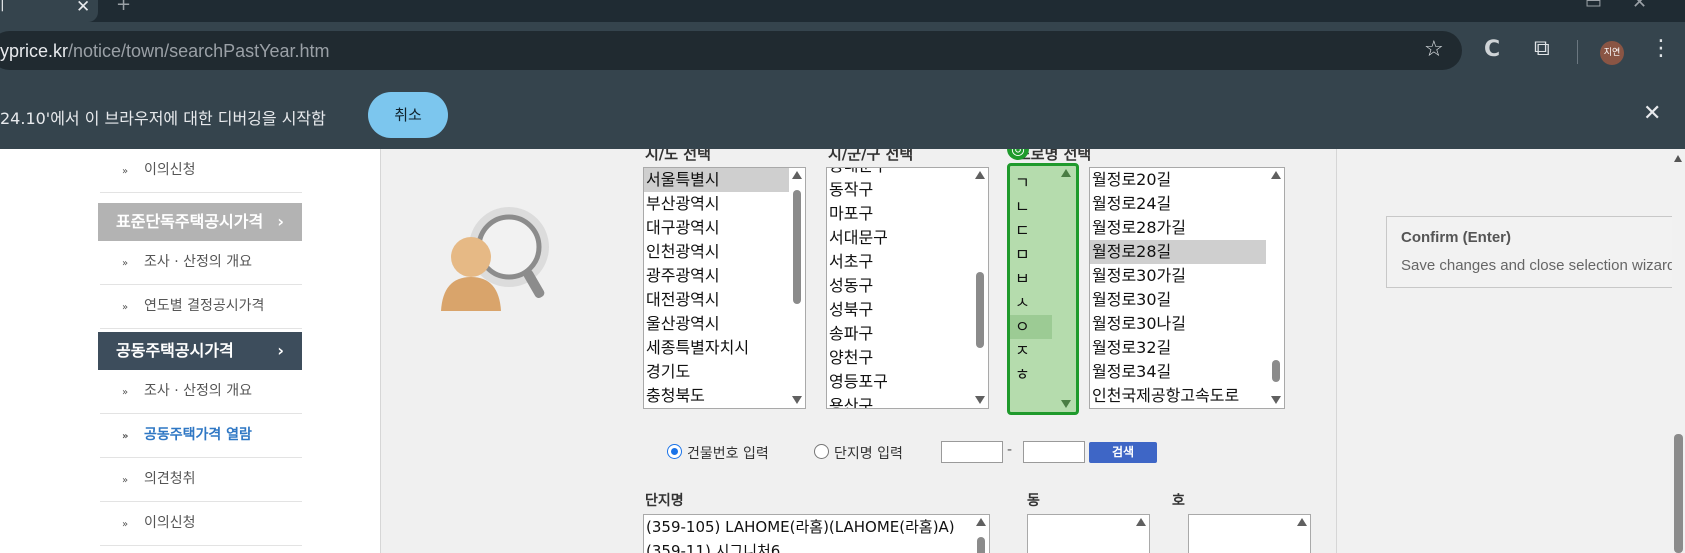  What do you see at coordinates (1492, 49) in the screenshot?
I see `extension-c-icon: C` at bounding box center [1492, 49].